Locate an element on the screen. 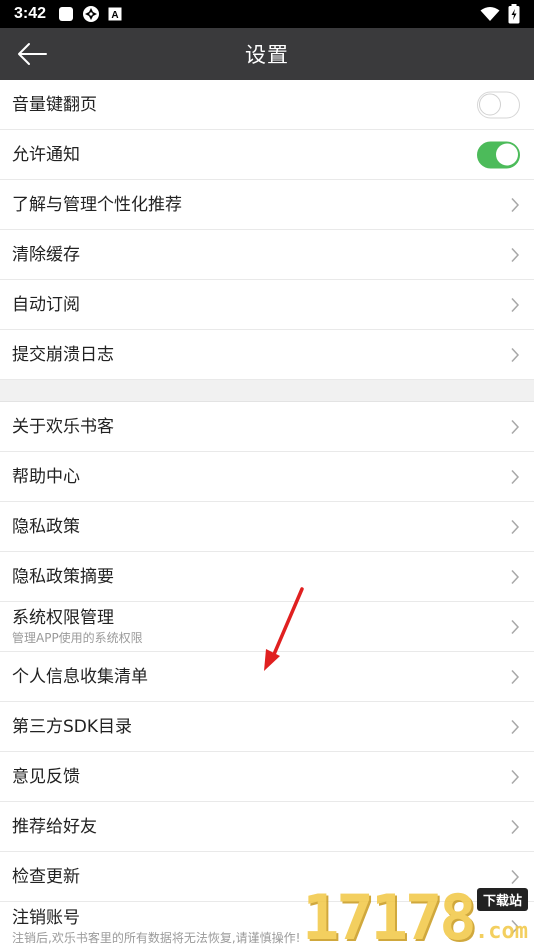 This screenshot has width=534, height=950. page-title: 设置 is located at coordinates (267, 55).